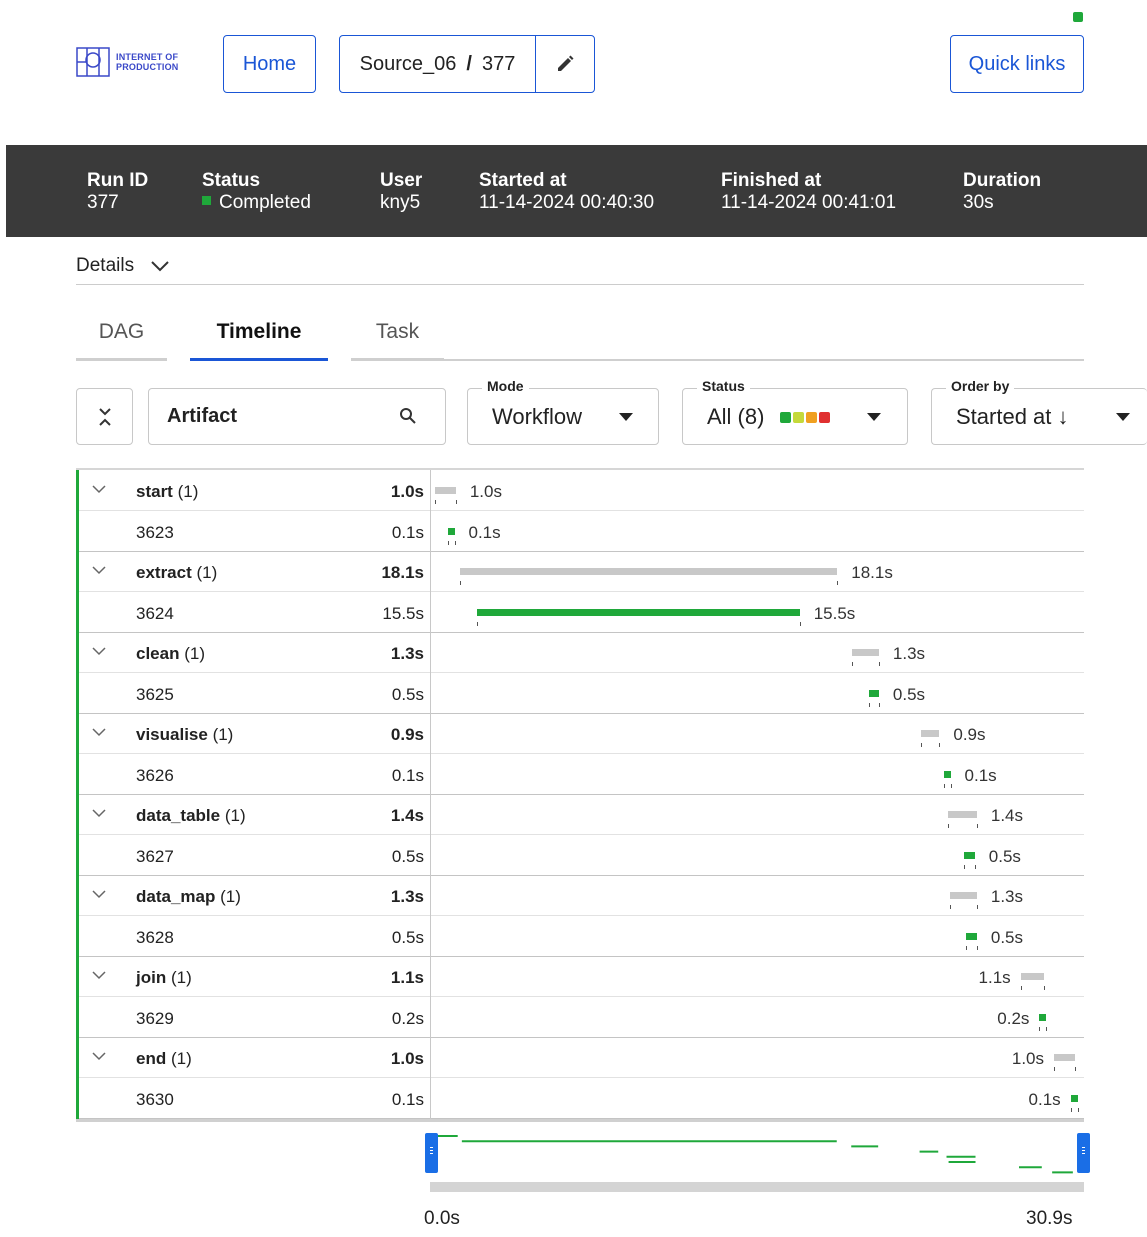 The height and width of the screenshot is (1237, 1147). Describe the element at coordinates (580, 1099) in the screenshot. I see `task-row: 3630 0.1s` at that location.